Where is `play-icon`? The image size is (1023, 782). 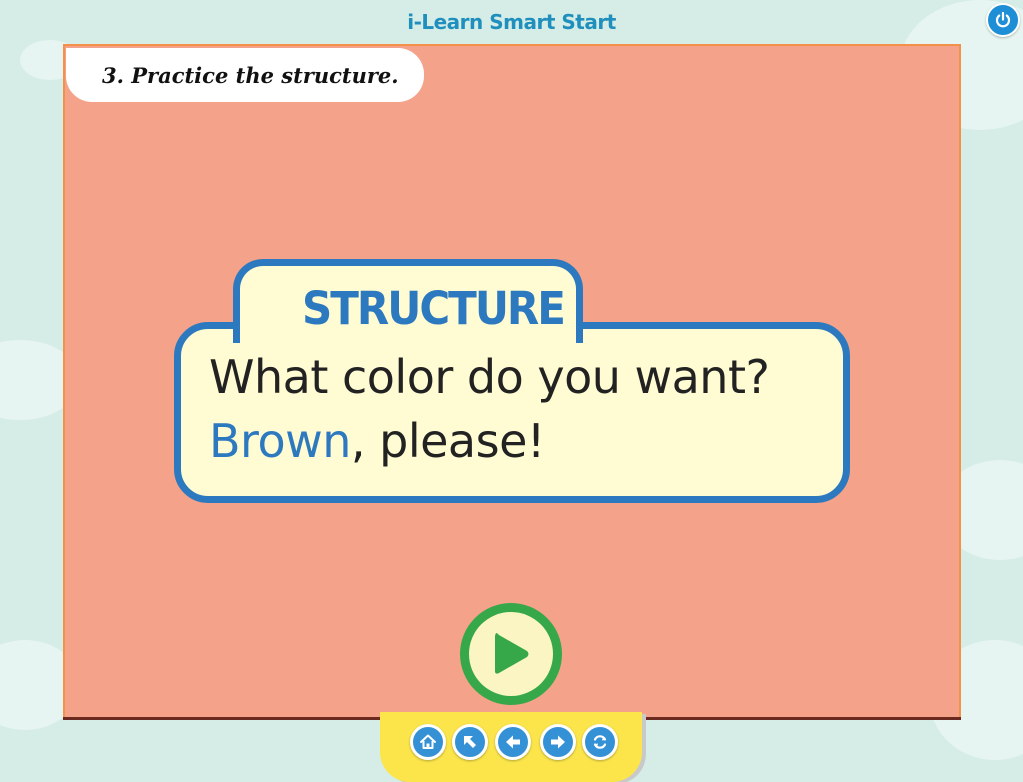 play-icon is located at coordinates (512, 653).